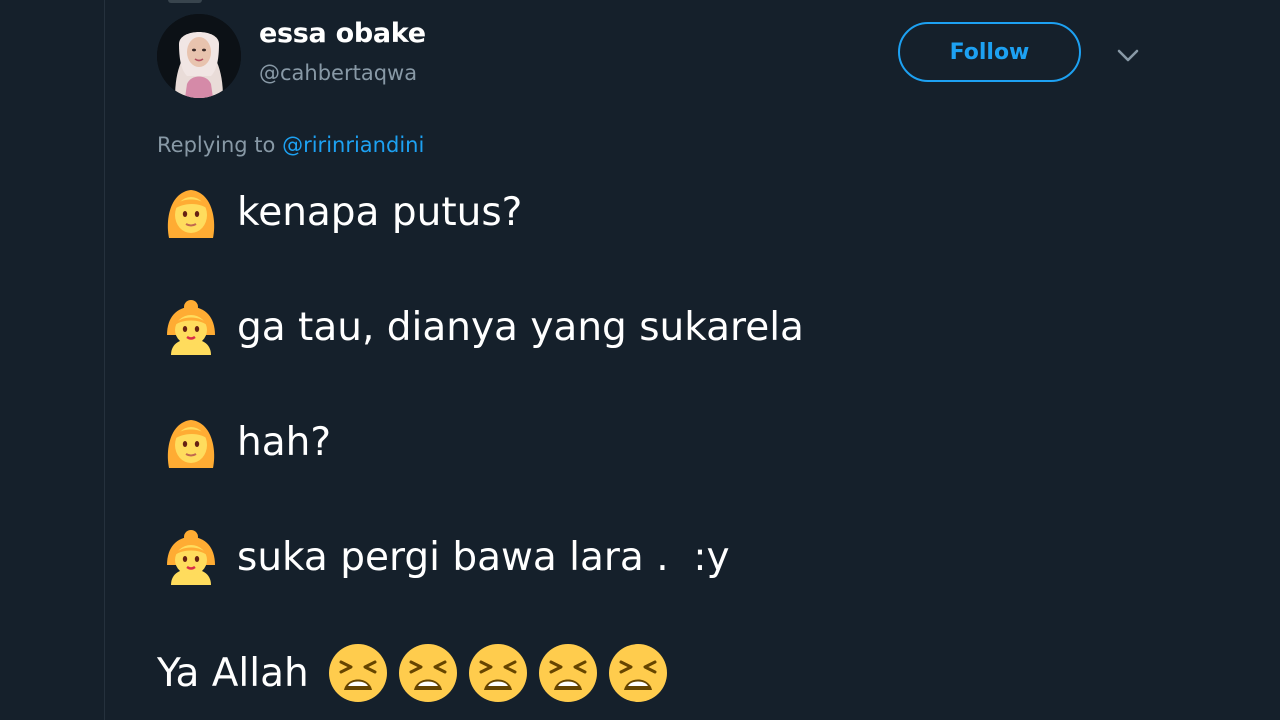 Image resolution: width=1280 pixels, height=720 pixels. What do you see at coordinates (284, 442) in the screenshot?
I see `tweet-line-text: hah?` at bounding box center [284, 442].